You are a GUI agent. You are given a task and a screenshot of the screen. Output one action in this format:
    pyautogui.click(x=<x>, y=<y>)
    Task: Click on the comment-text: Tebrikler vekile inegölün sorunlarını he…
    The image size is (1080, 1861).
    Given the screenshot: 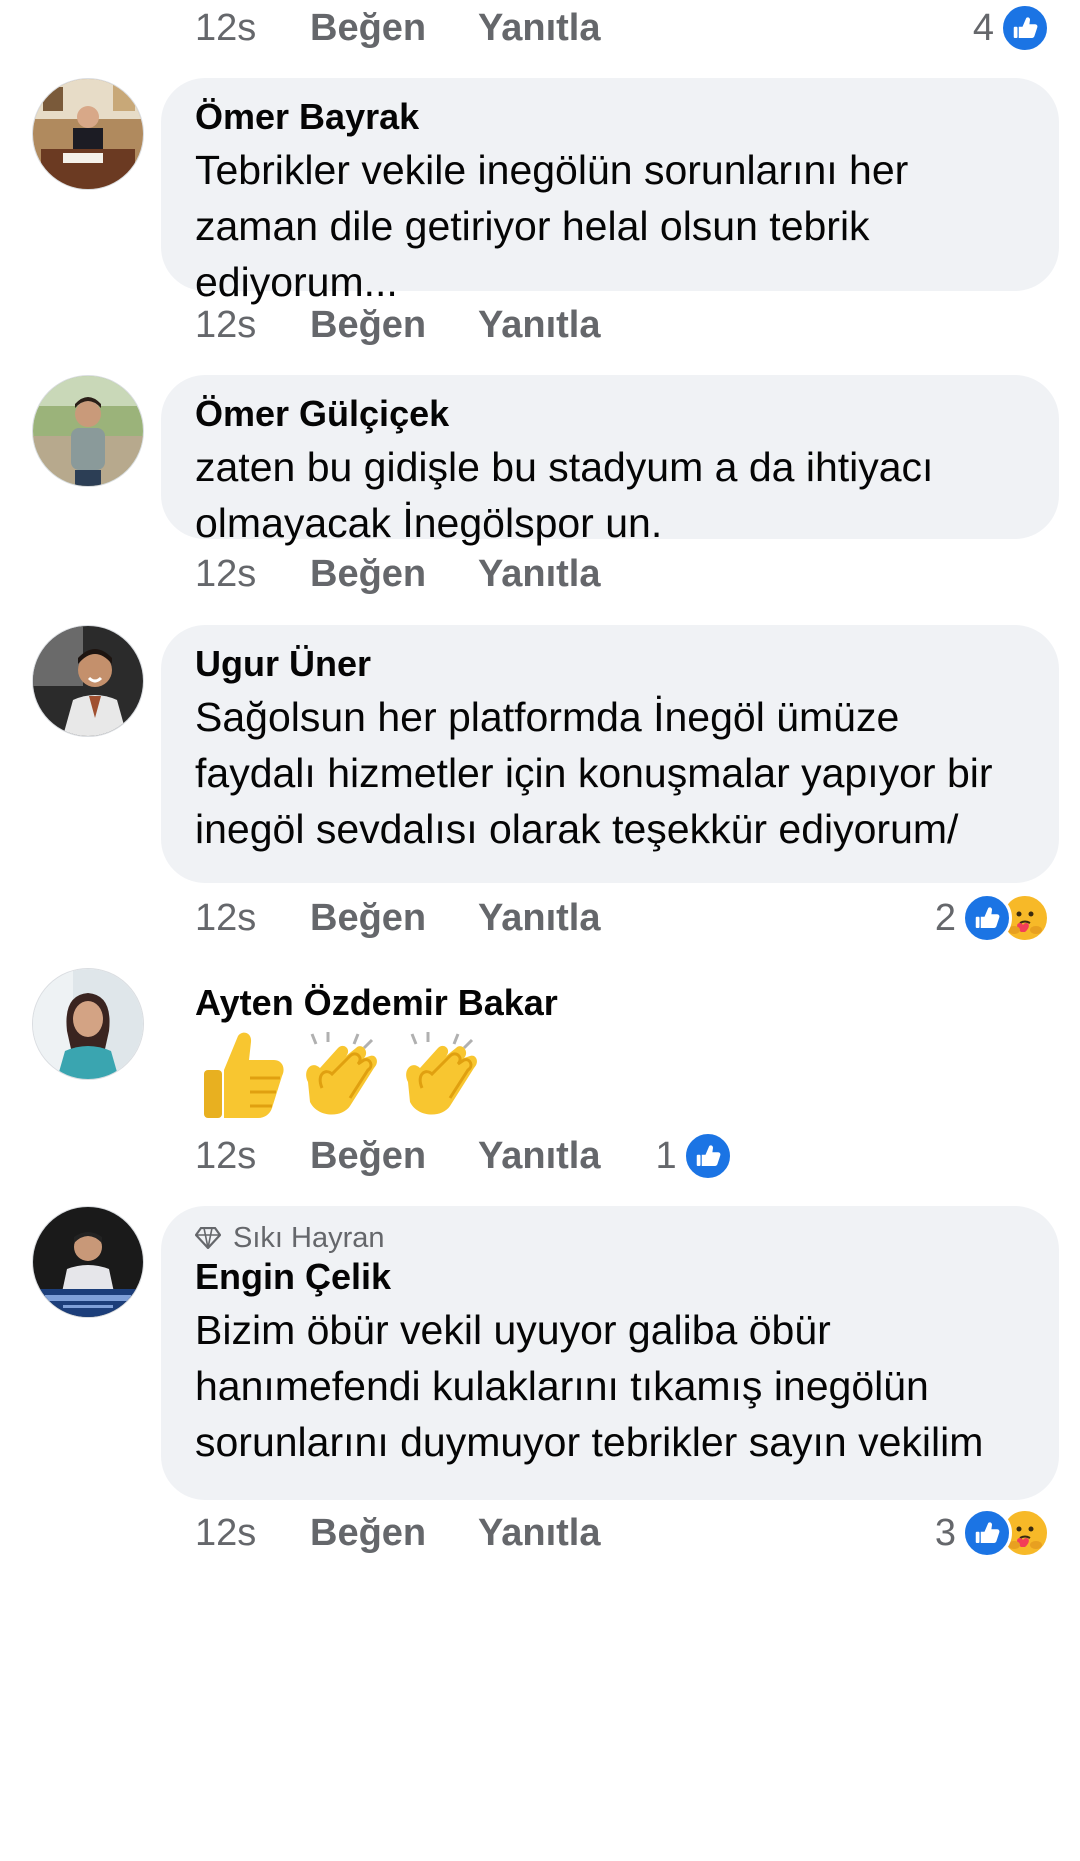 What is the action you would take?
    pyautogui.click(x=552, y=226)
    